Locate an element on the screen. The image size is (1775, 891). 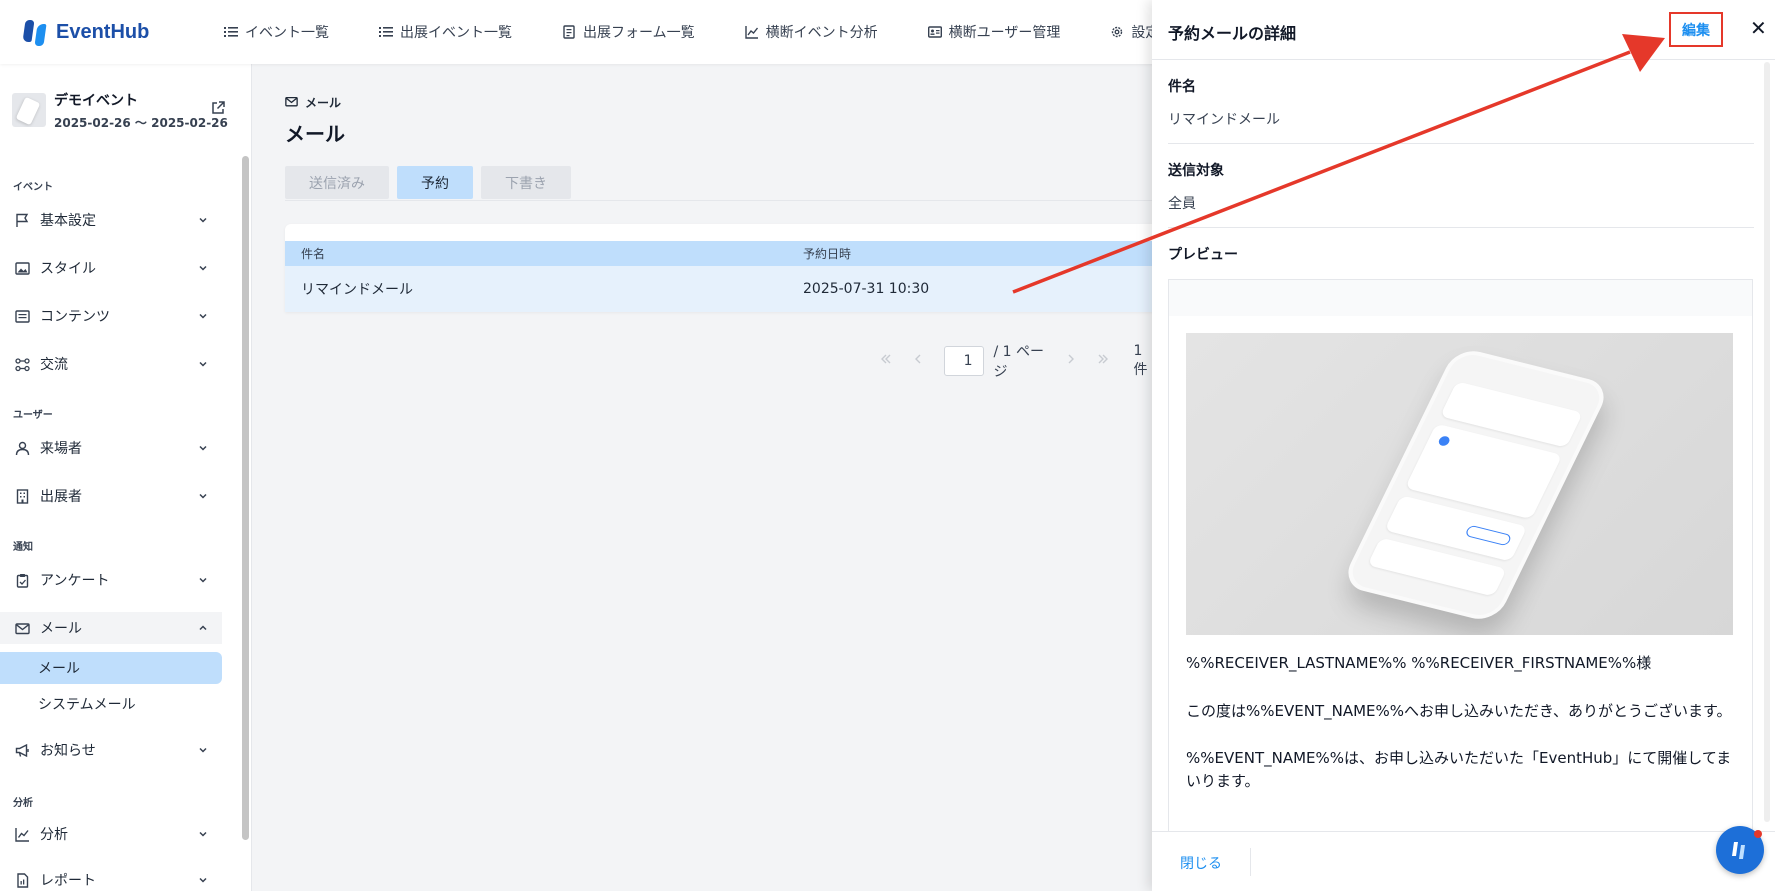
sidebar-item-analytics: 分析 is located at coordinates (118, 834).